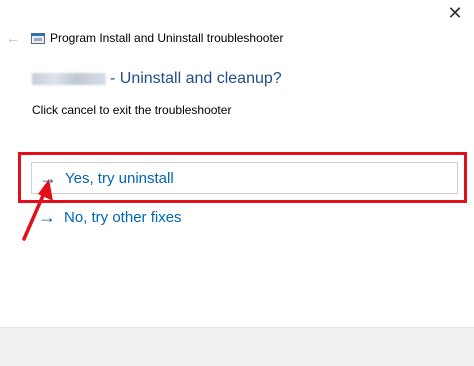 The height and width of the screenshot is (366, 474). What do you see at coordinates (119, 178) in the screenshot?
I see `option-label: Yes, try uninstall` at bounding box center [119, 178].